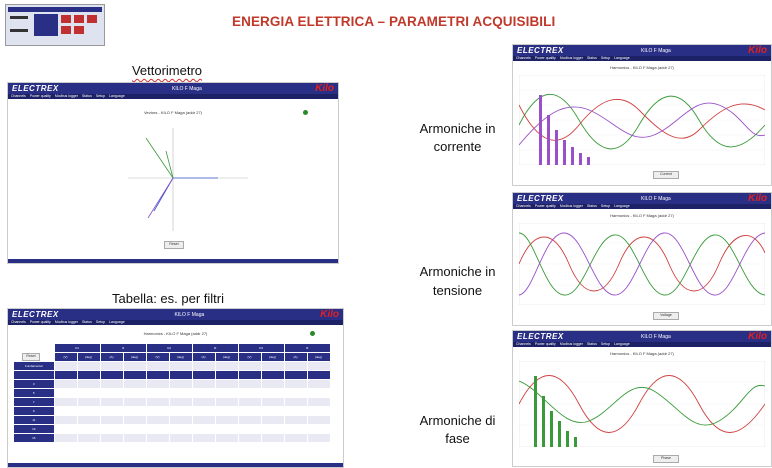 The width and height of the screenshot is (772, 468). I want to click on row-label: 5, so click(34, 393).